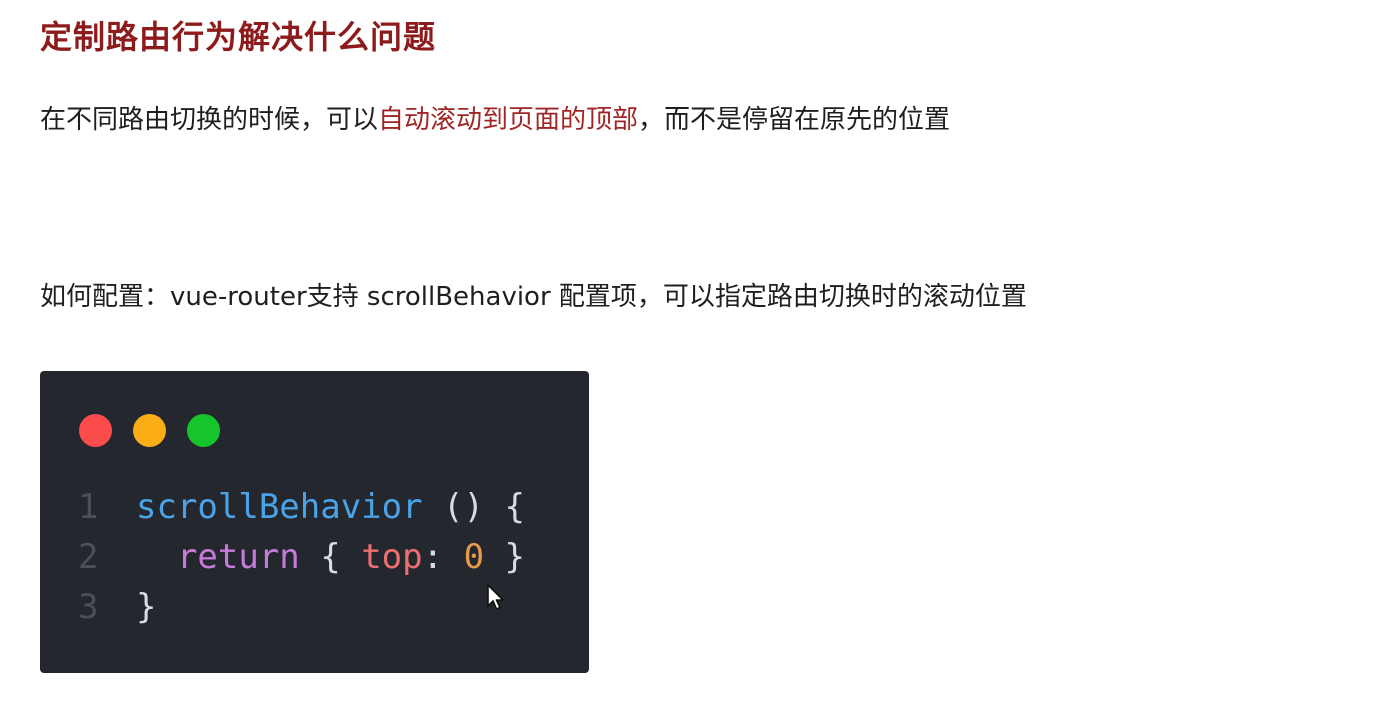  Describe the element at coordinates (392, 557) in the screenshot. I see `code-property: top` at that location.